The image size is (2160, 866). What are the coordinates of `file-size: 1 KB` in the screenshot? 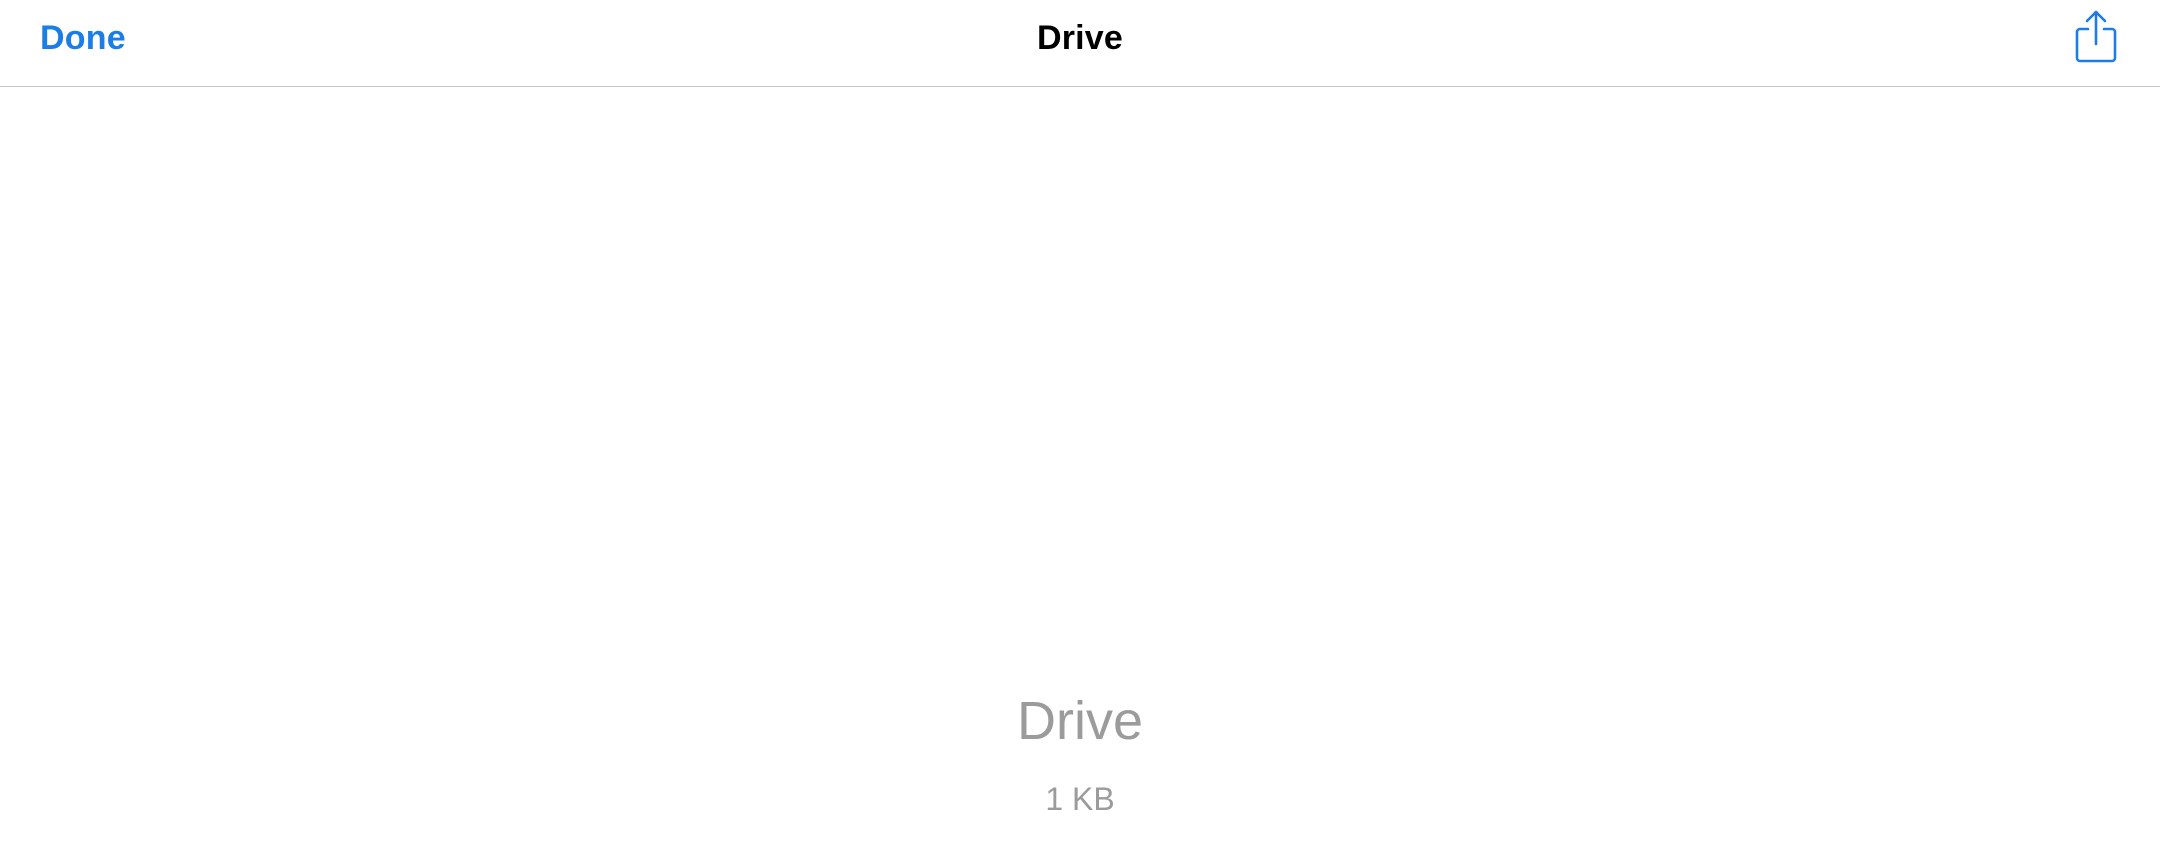 It's located at (1080, 799).